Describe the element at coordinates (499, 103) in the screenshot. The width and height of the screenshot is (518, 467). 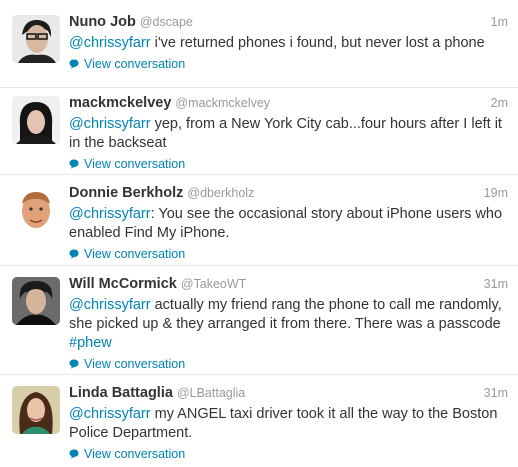
I see `tweet-timestamp: 2m` at that location.